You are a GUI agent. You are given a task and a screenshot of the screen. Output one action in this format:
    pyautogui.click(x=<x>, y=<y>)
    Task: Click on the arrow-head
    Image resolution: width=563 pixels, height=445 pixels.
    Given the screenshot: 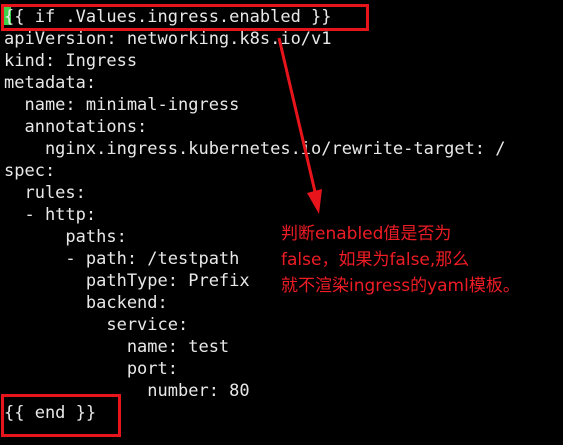 What is the action you would take?
    pyautogui.click(x=314, y=201)
    